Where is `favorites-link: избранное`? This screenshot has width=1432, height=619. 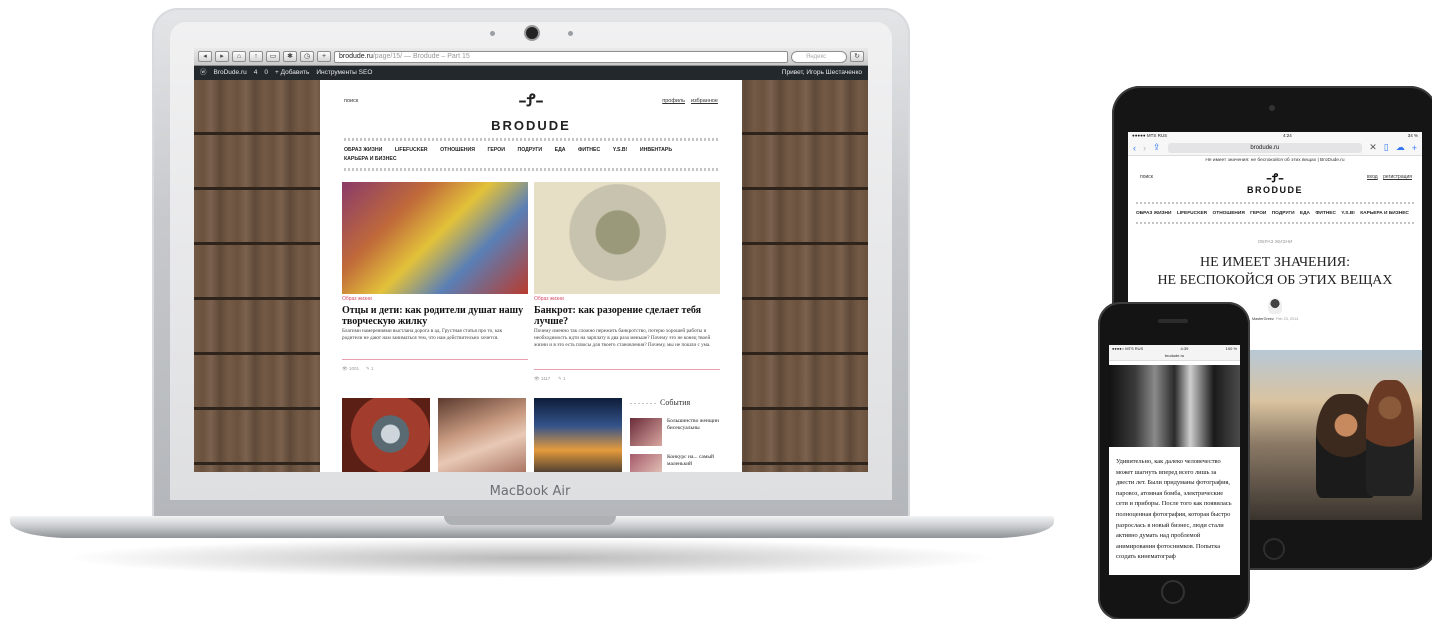
favorites-link: избранное is located at coordinates (704, 101).